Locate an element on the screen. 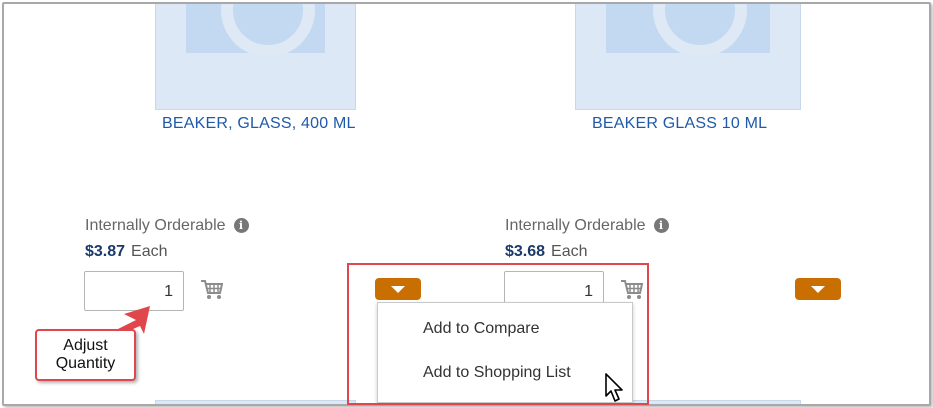 The image size is (933, 408). product-price: $3.87 Each is located at coordinates (126, 252).